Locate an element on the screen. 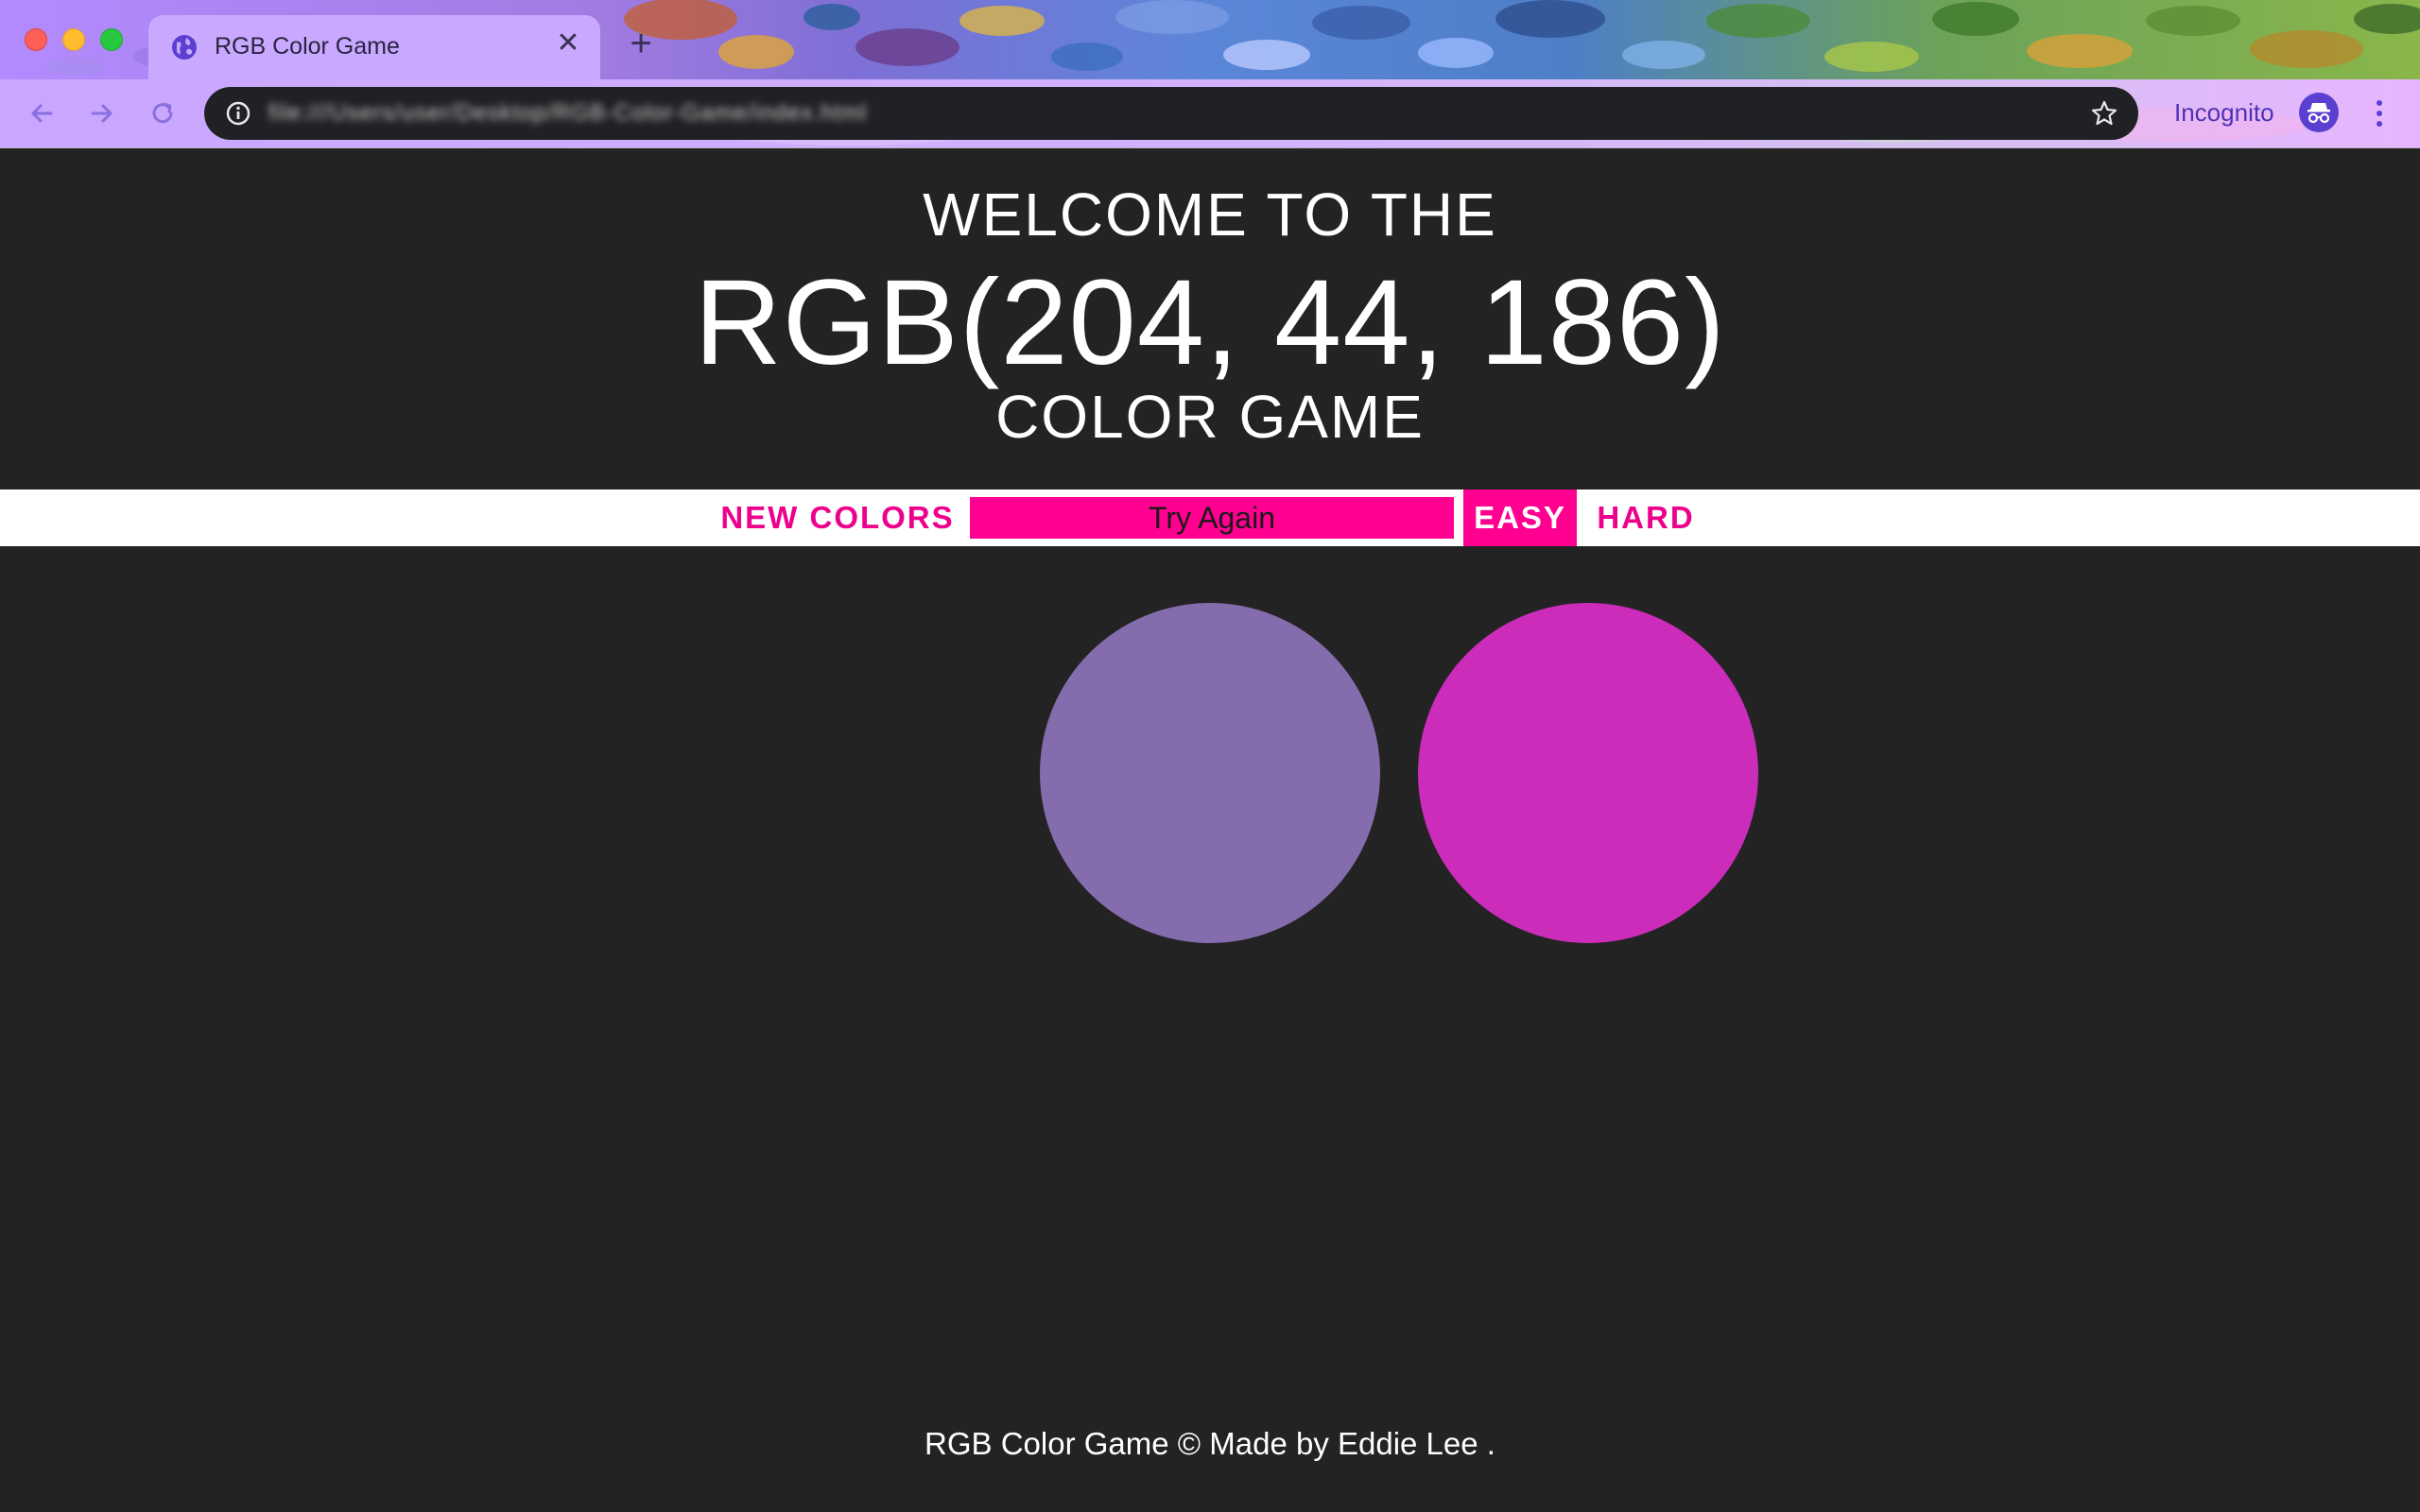 This screenshot has height=1512, width=2420. reload-icon is located at coordinates (163, 113).